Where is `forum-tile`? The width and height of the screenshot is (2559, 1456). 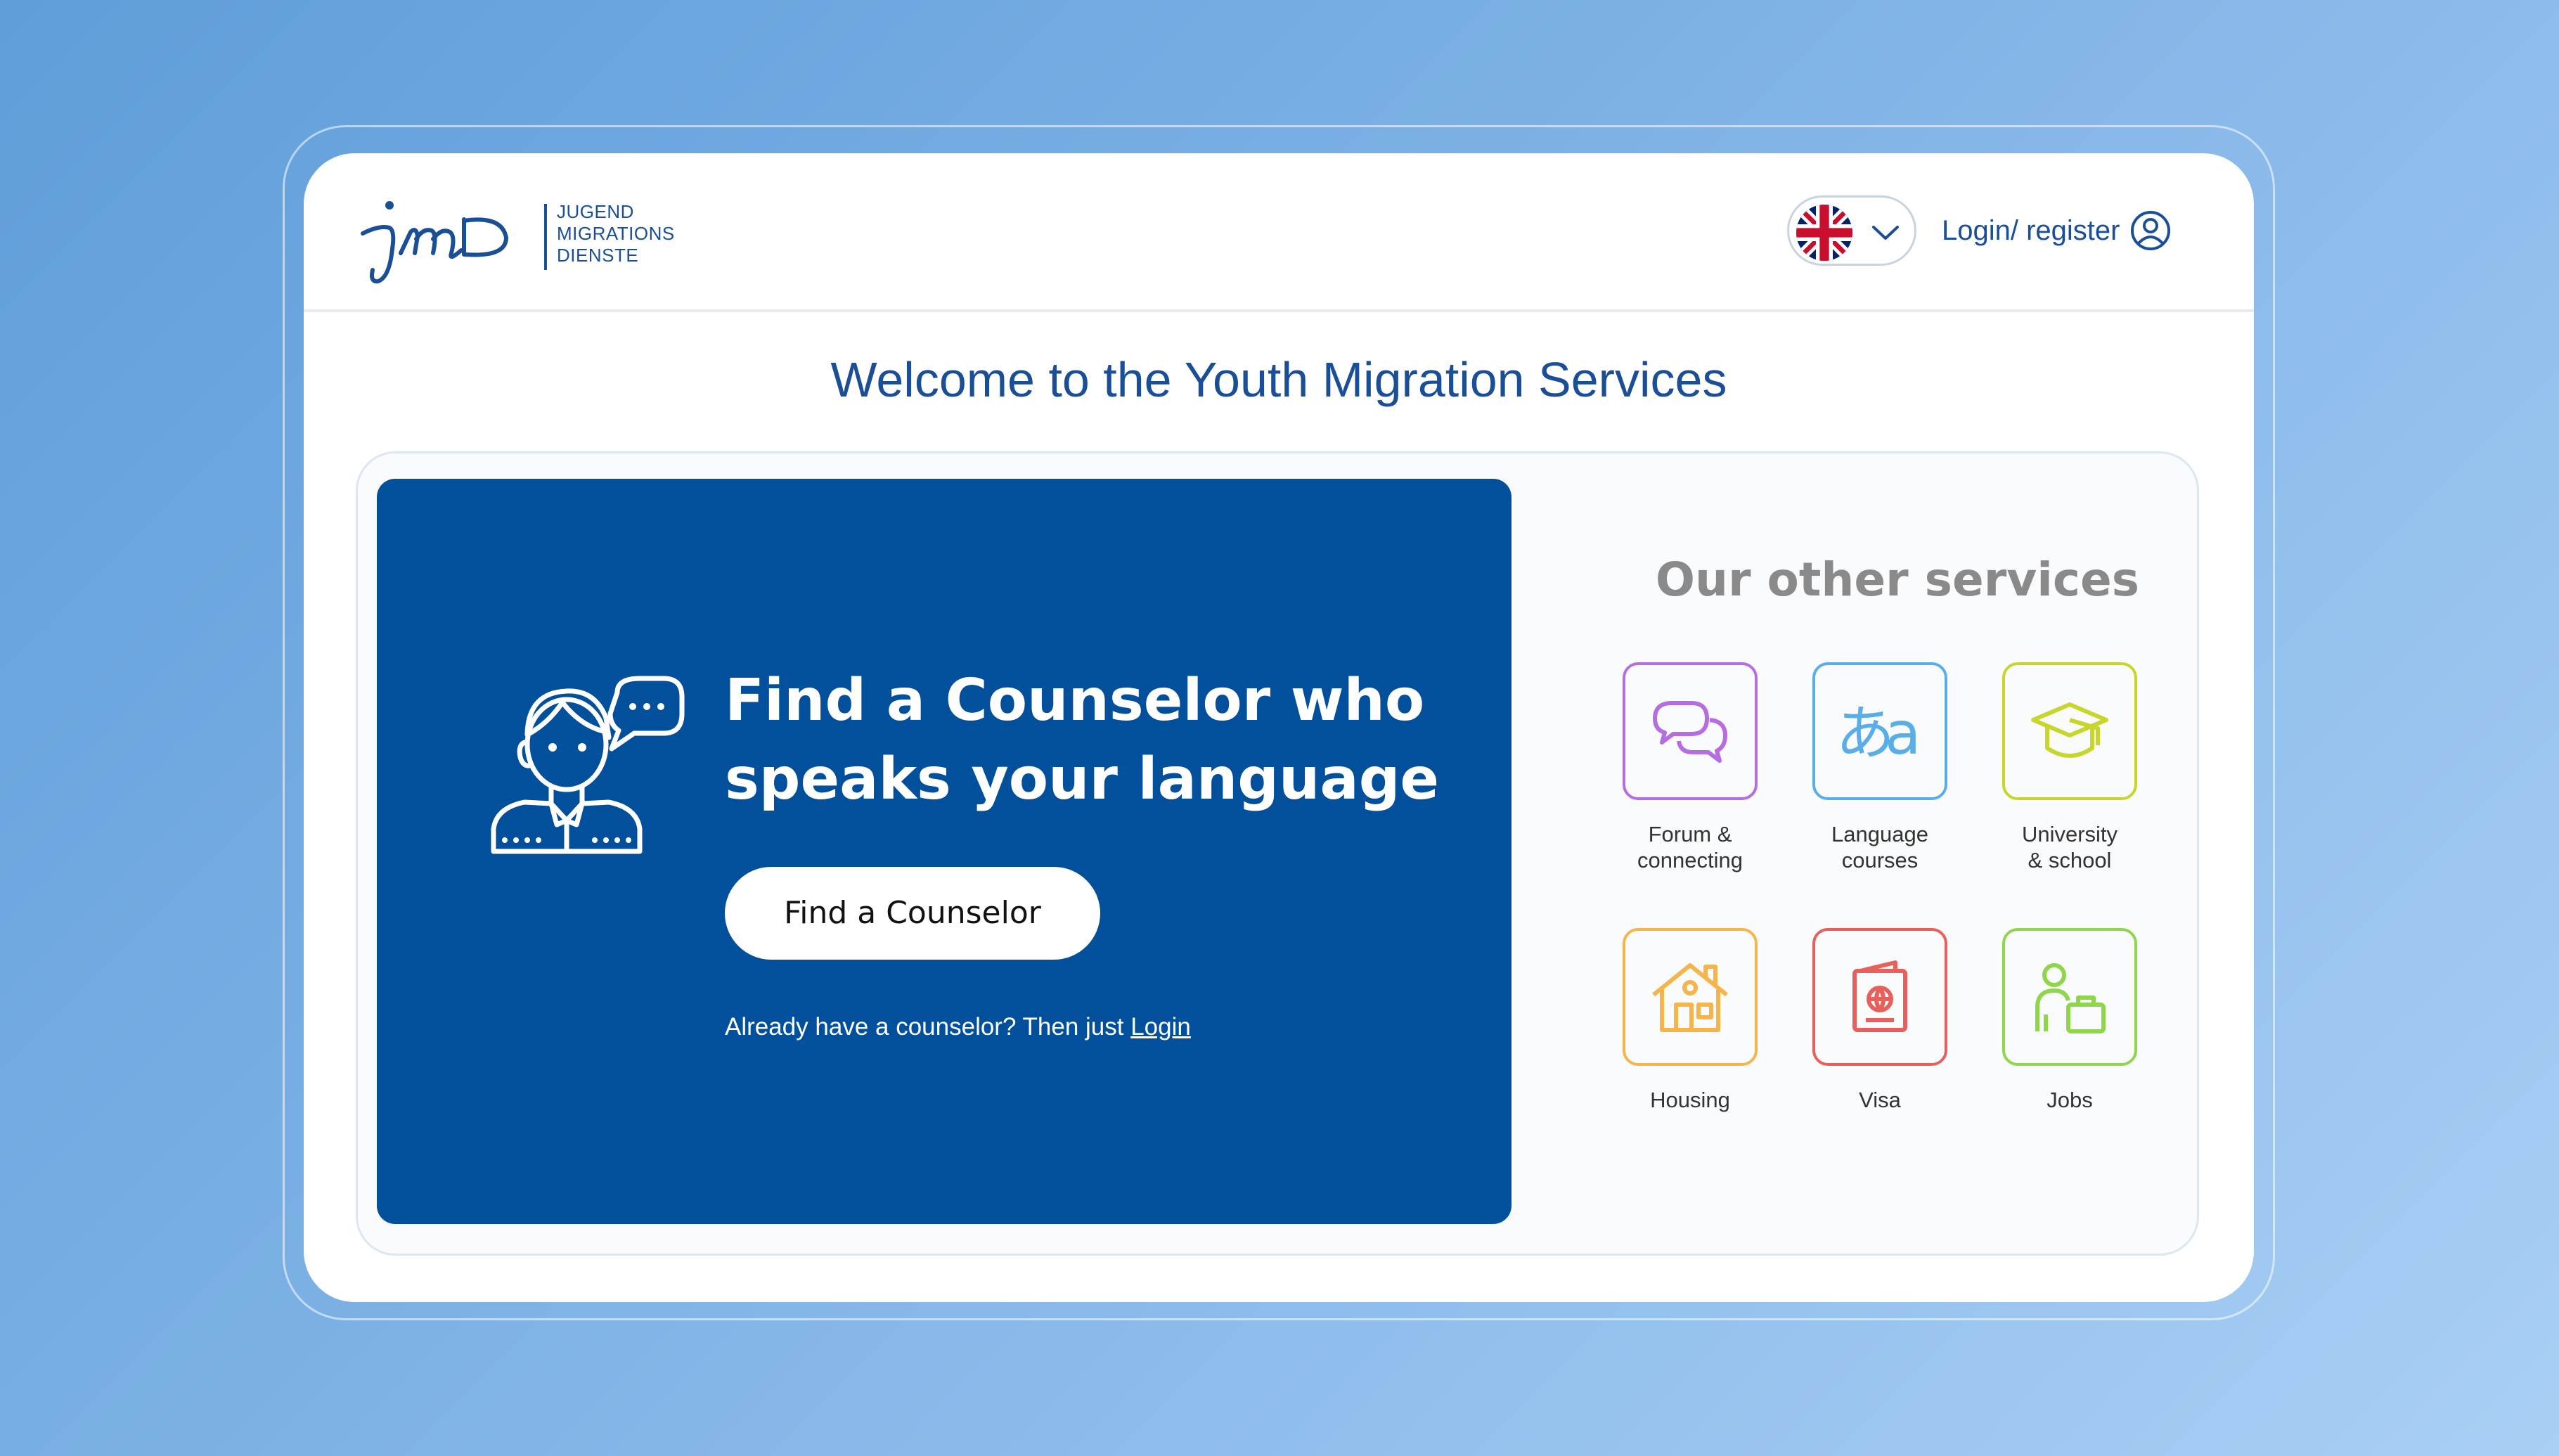
forum-tile is located at coordinates (1690, 731).